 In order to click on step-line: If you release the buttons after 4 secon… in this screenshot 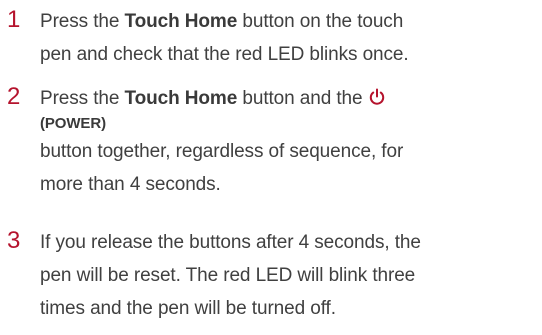, I will do `click(230, 242)`.